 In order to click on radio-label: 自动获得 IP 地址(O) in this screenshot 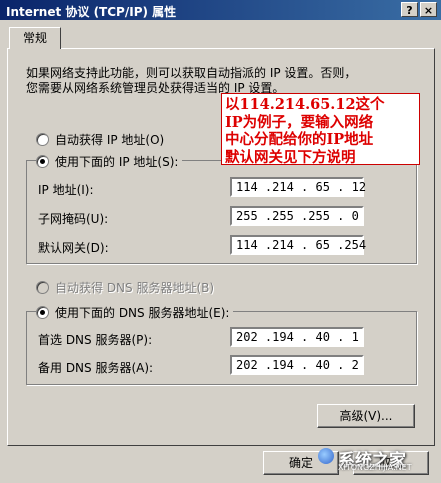, I will do `click(110, 140)`.